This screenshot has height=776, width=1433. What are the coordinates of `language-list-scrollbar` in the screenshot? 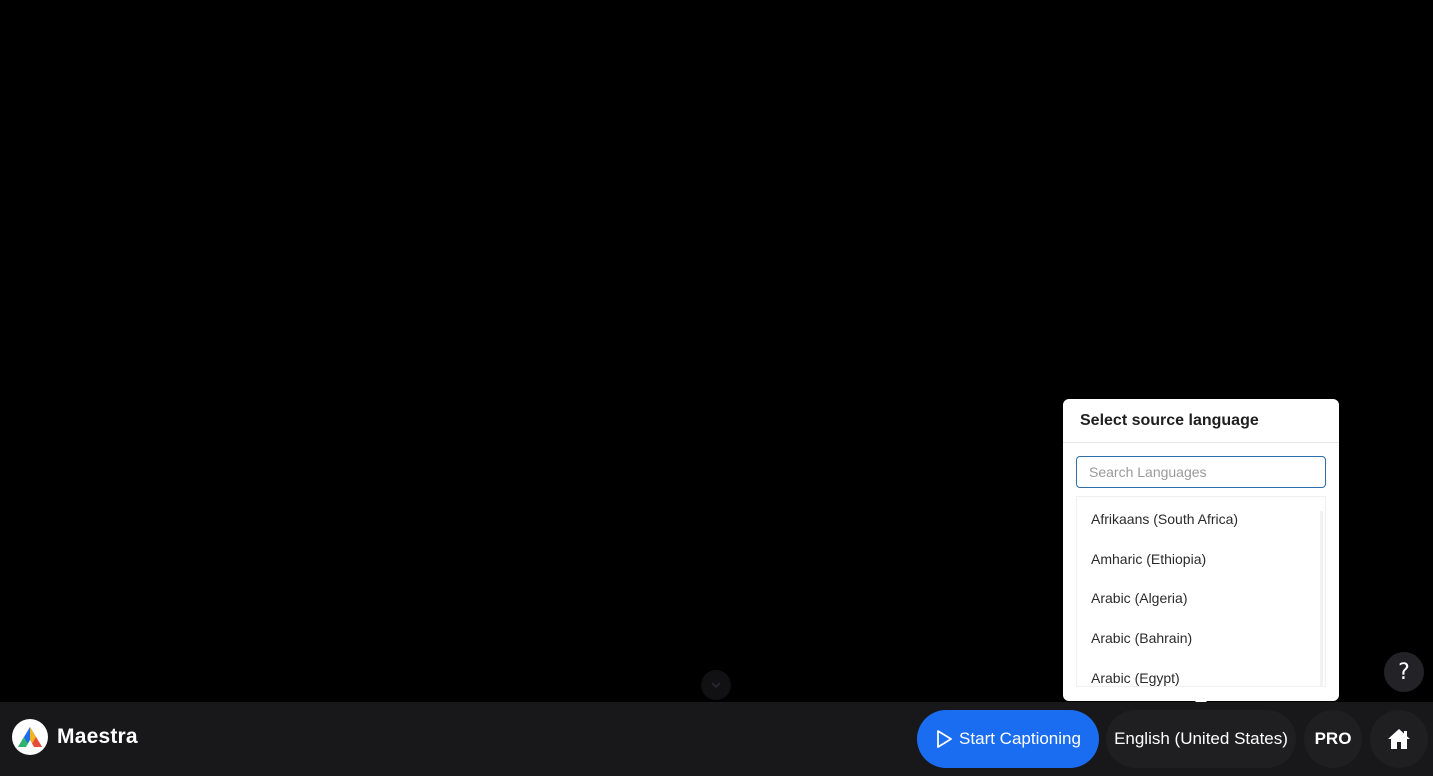 It's located at (1321, 598).